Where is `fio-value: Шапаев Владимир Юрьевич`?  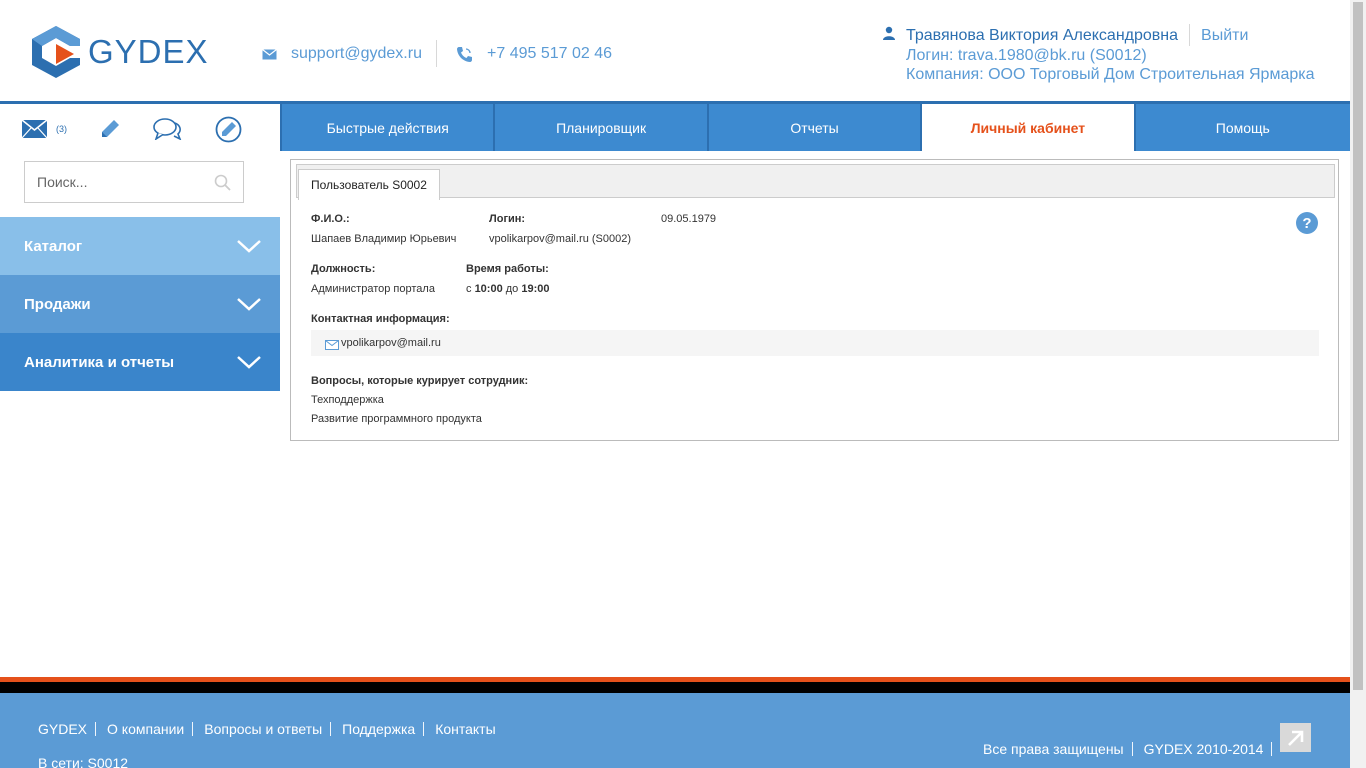
fio-value: Шапаев Владимир Юрьевич is located at coordinates (384, 239).